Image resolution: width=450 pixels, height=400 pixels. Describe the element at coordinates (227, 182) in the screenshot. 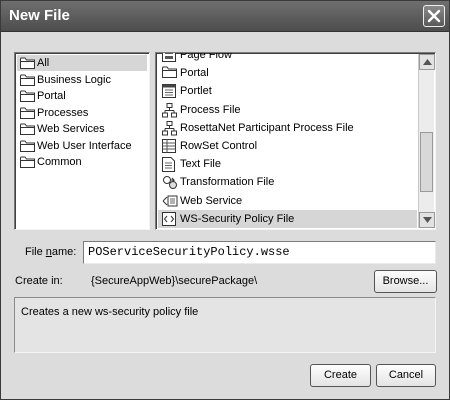

I see `file-type-item-label: Transformation File` at that location.